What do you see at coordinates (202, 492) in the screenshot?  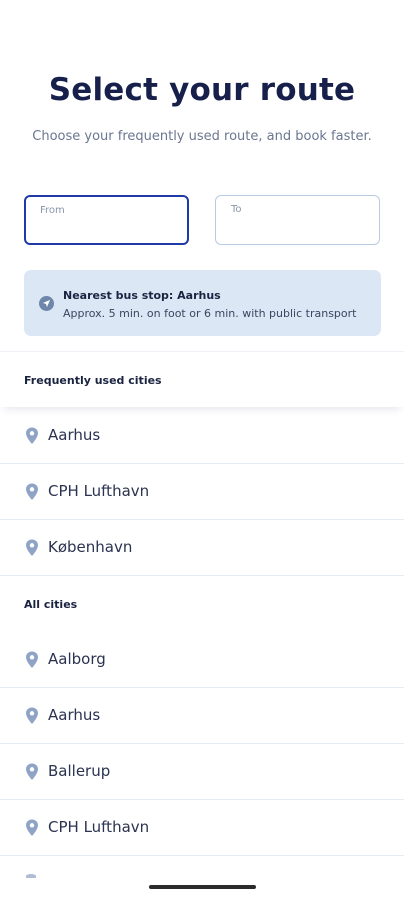 I see `city-row-frequent-cph-lufthavn: CPH Lufthavn` at bounding box center [202, 492].